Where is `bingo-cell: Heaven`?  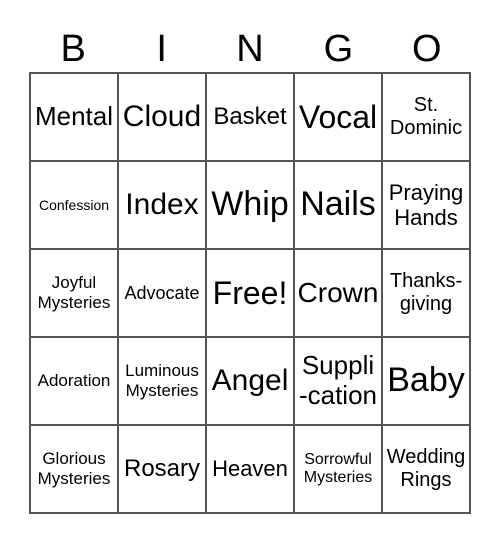
bingo-cell: Heaven is located at coordinates (250, 469).